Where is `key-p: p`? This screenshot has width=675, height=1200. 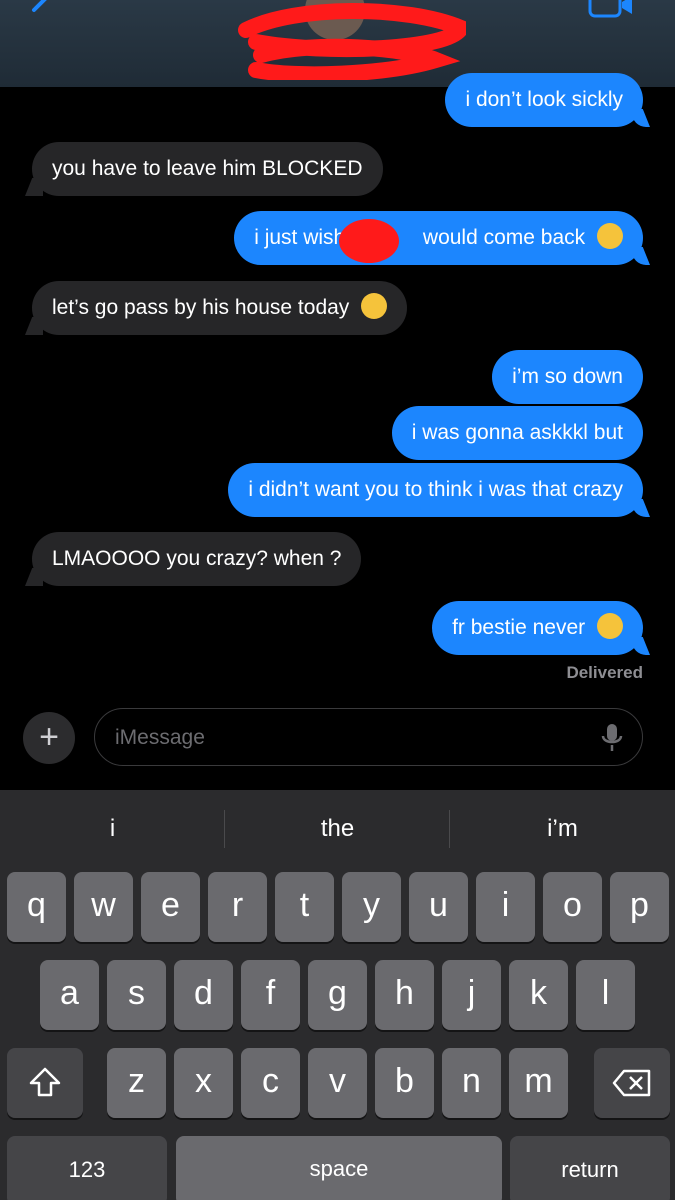 key-p: p is located at coordinates (639, 907).